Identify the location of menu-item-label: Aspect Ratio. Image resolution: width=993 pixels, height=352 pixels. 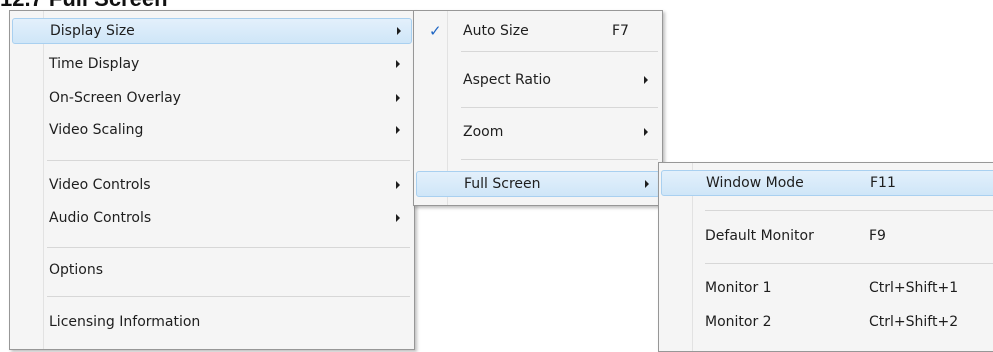
(507, 80).